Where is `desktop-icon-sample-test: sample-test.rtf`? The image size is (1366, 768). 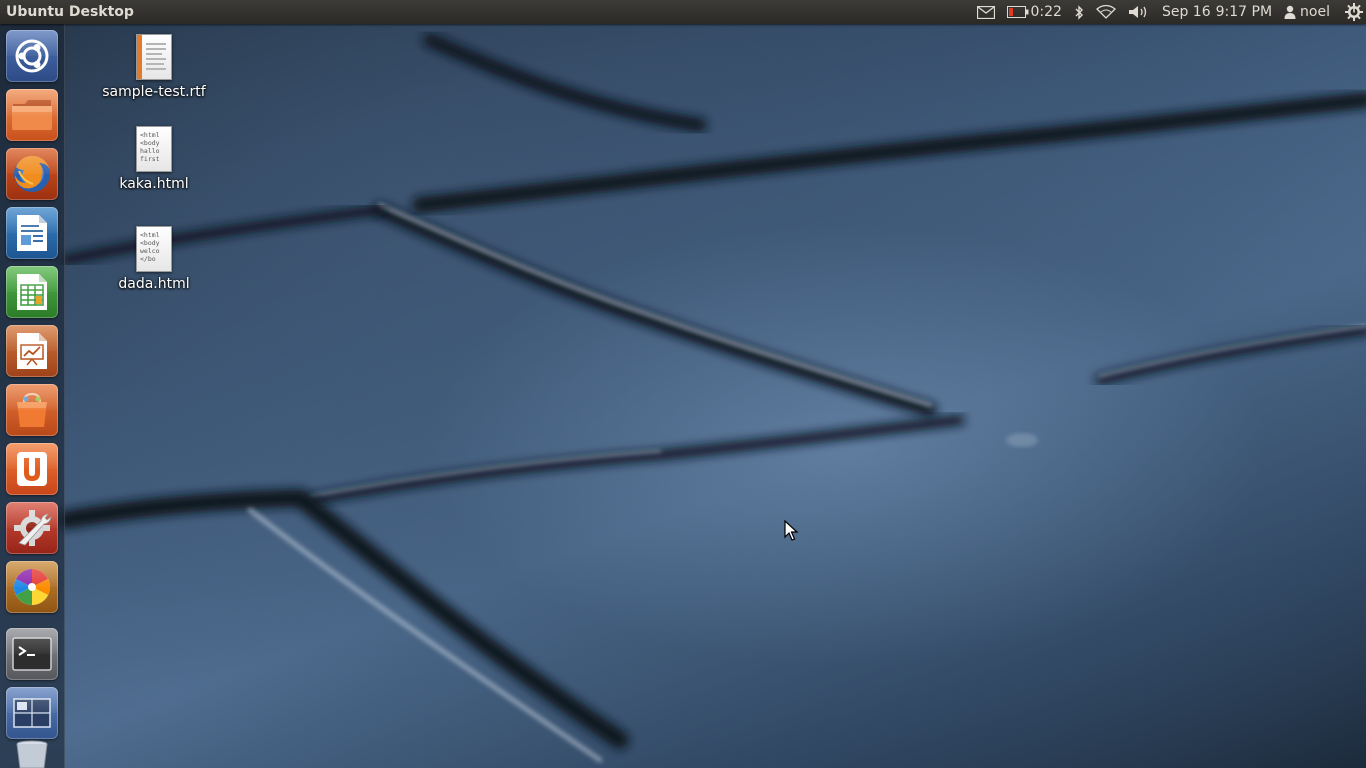
desktop-icon-sample-test: sample-test.rtf is located at coordinates (154, 67).